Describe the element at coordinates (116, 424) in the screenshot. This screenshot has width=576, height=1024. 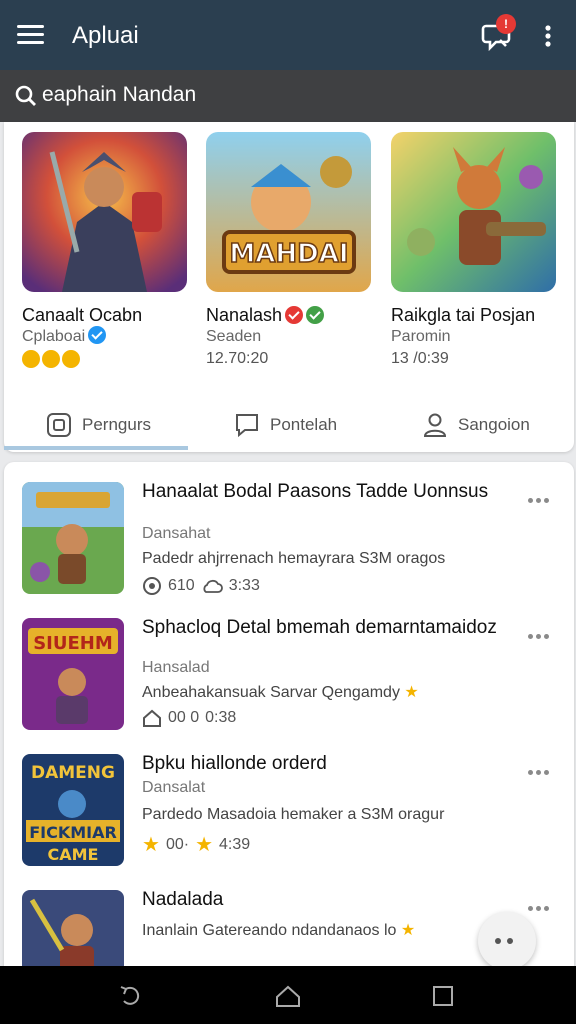
I see `tab-label: Perngurs` at that location.